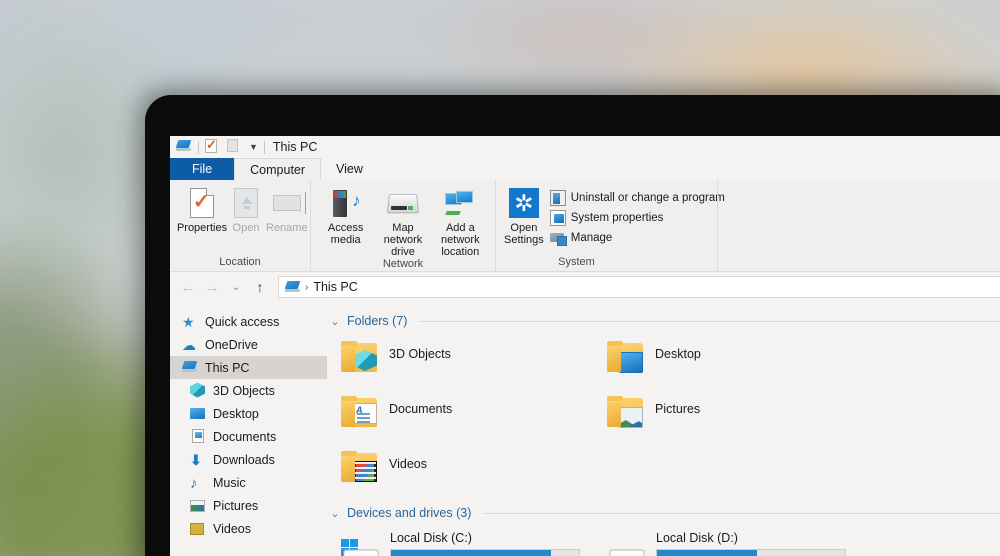  I want to click on open-label: Open, so click(246, 228).